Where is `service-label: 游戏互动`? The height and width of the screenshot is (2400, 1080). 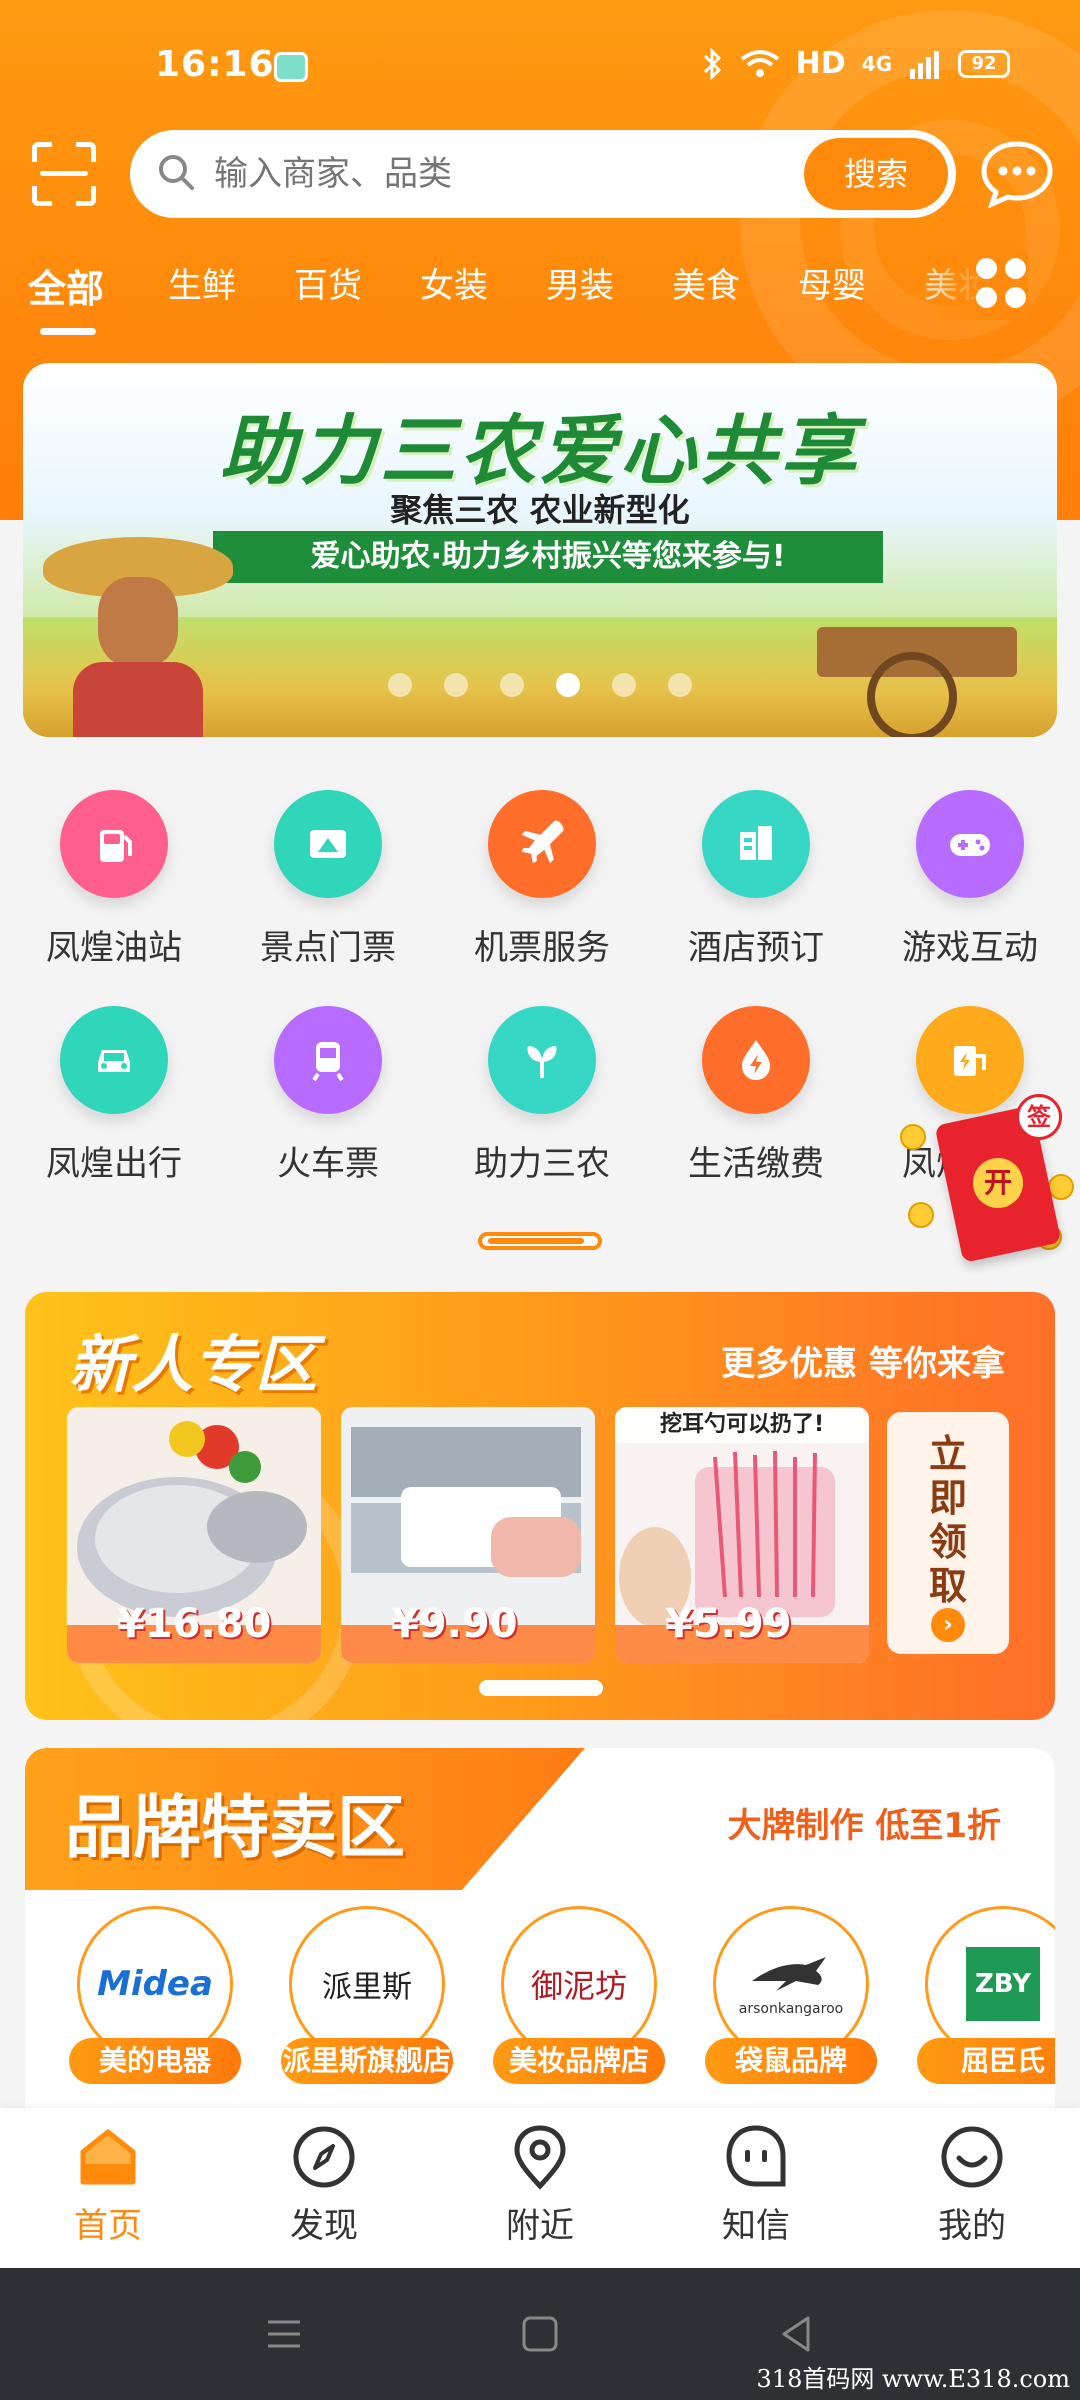 service-label: 游戏互动 is located at coordinates (970, 948).